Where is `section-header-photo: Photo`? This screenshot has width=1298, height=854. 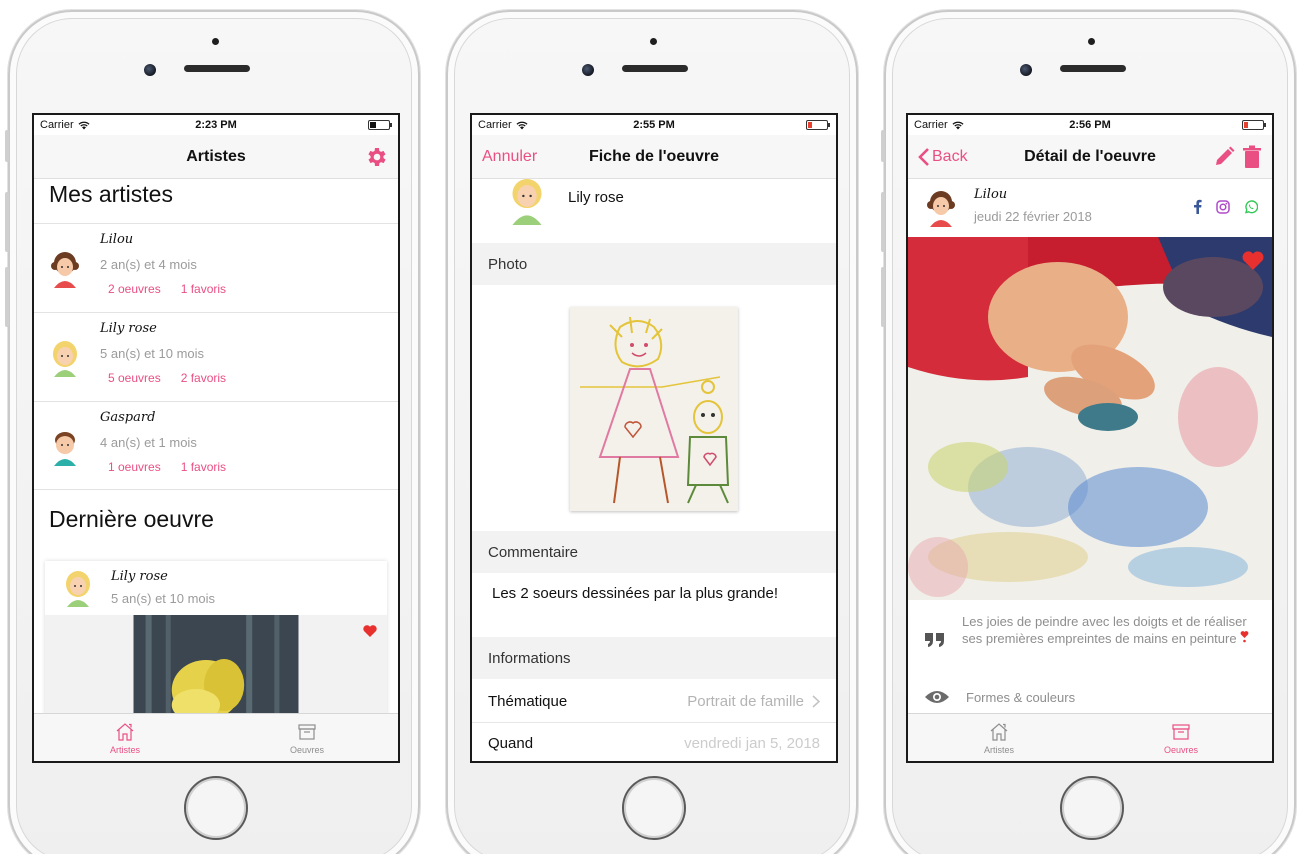
section-header-photo: Photo is located at coordinates (654, 264).